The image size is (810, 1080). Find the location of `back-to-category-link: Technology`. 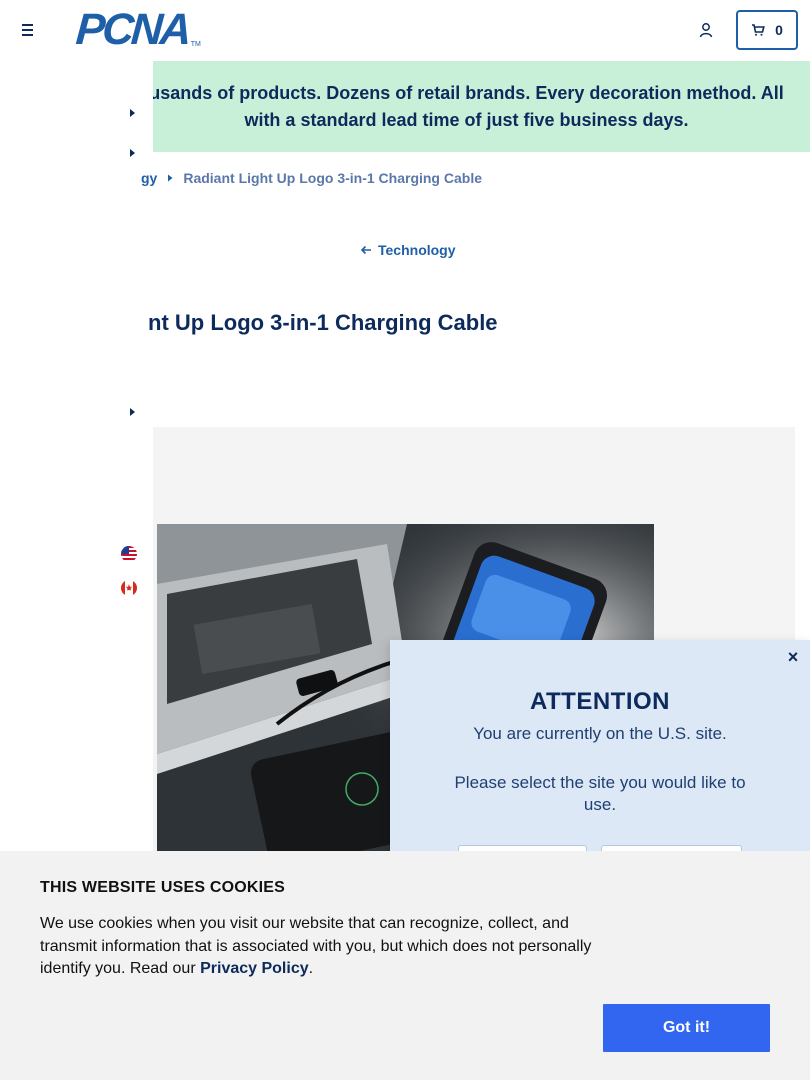

back-to-category-link: Technology is located at coordinates (408, 250).